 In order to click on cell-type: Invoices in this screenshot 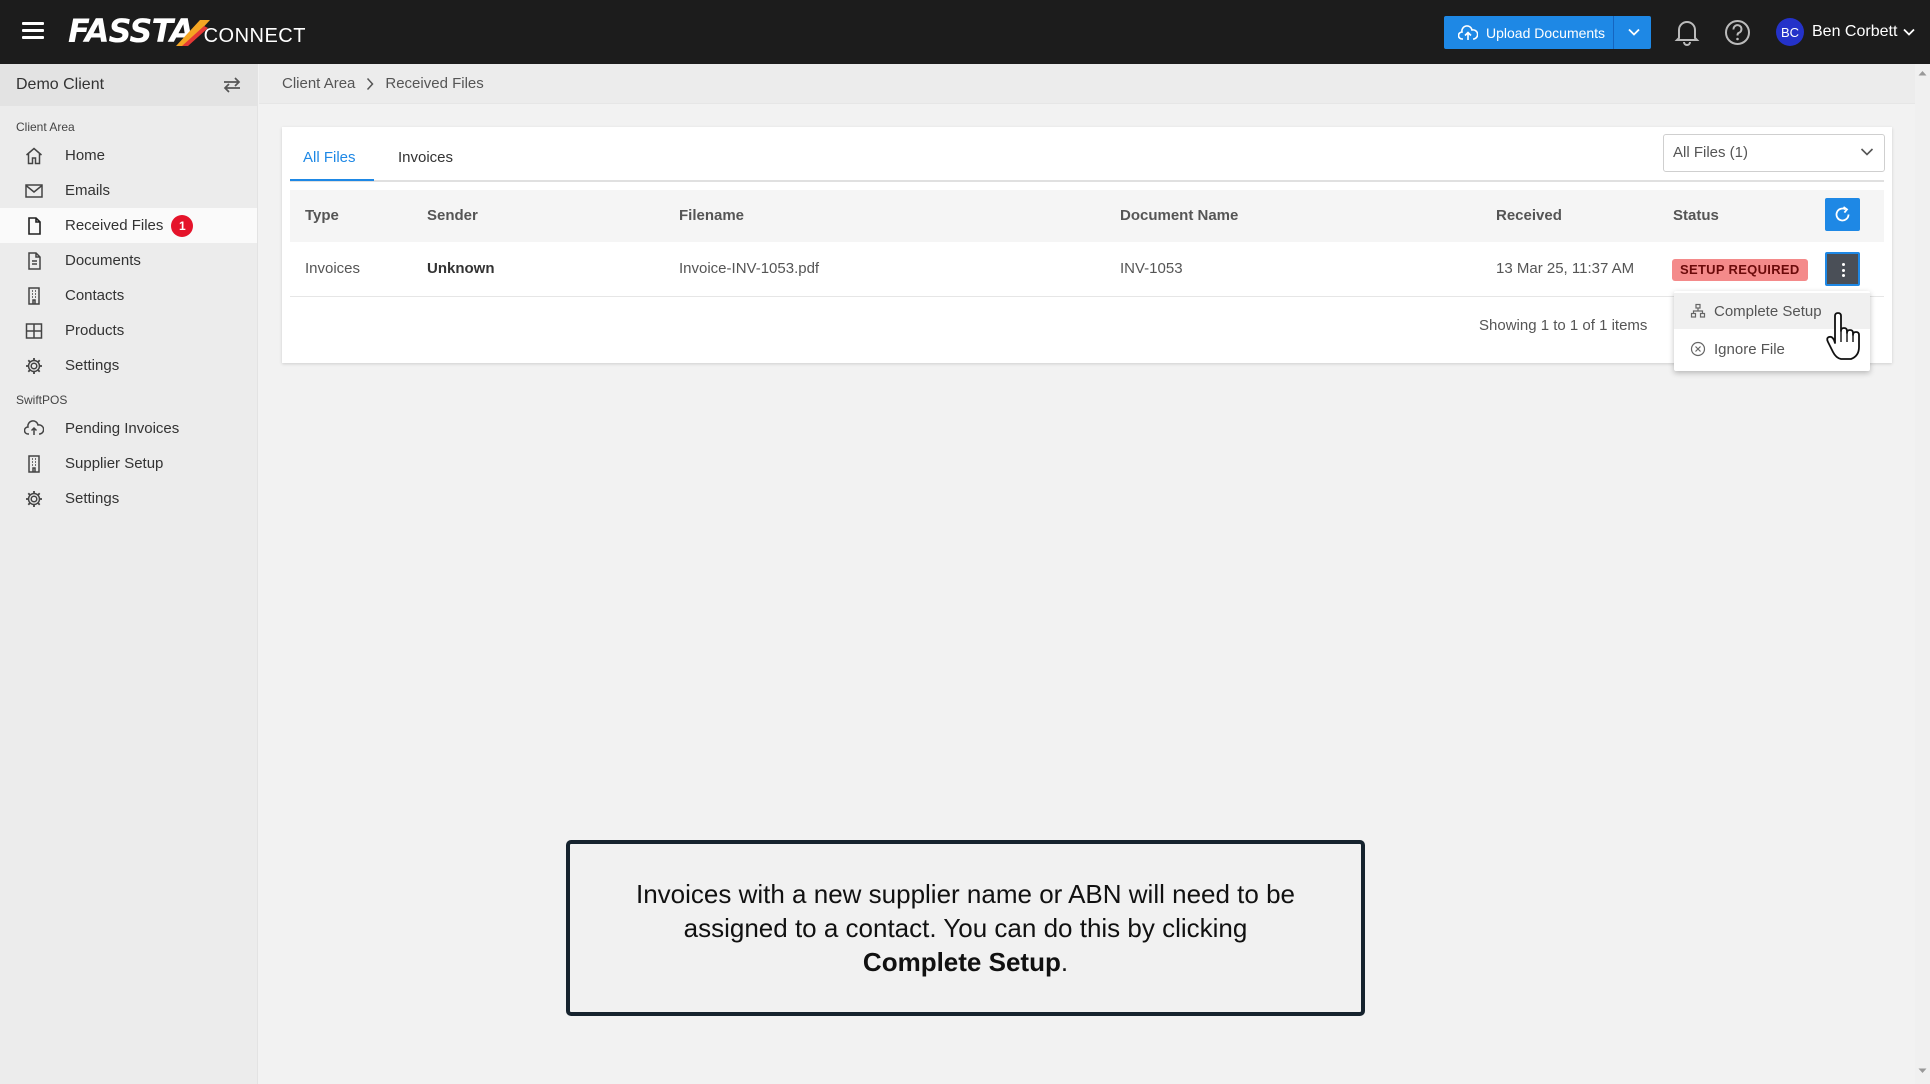, I will do `click(333, 268)`.